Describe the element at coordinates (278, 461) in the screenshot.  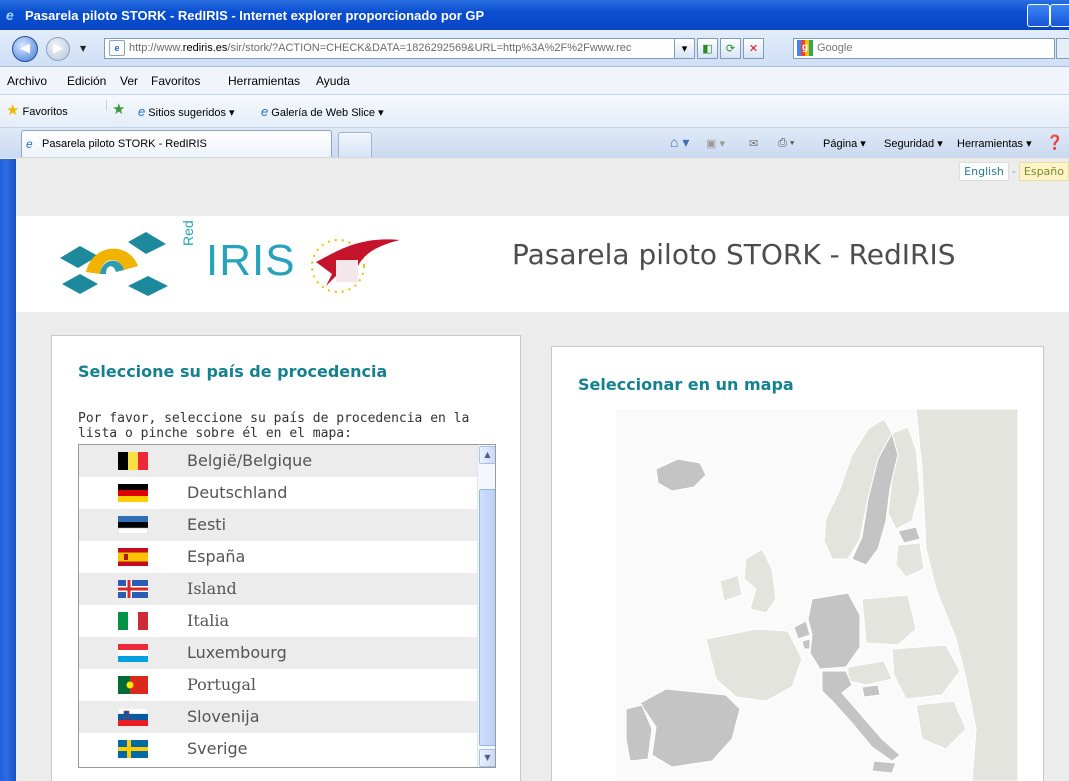
I see `list-item: België/Belgique` at that location.